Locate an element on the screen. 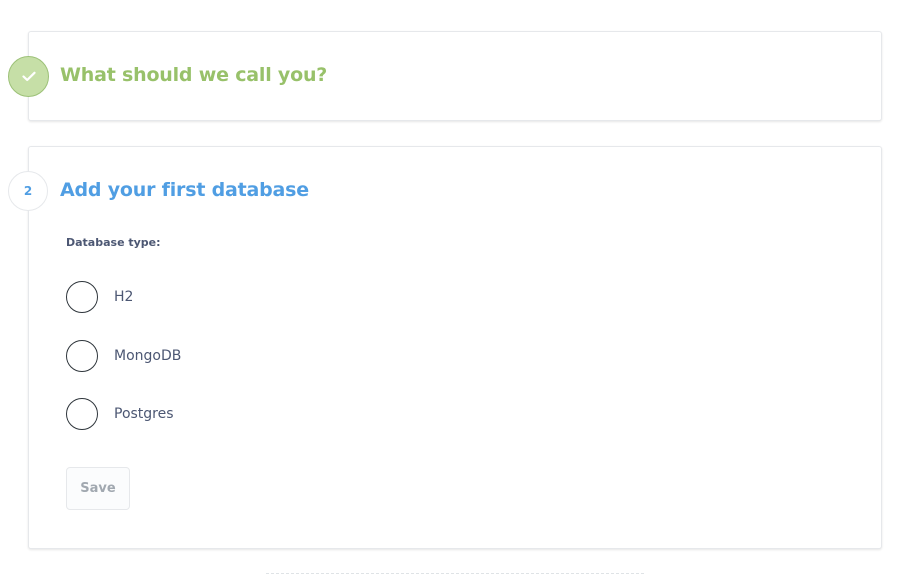  save-button: Save is located at coordinates (98, 488).